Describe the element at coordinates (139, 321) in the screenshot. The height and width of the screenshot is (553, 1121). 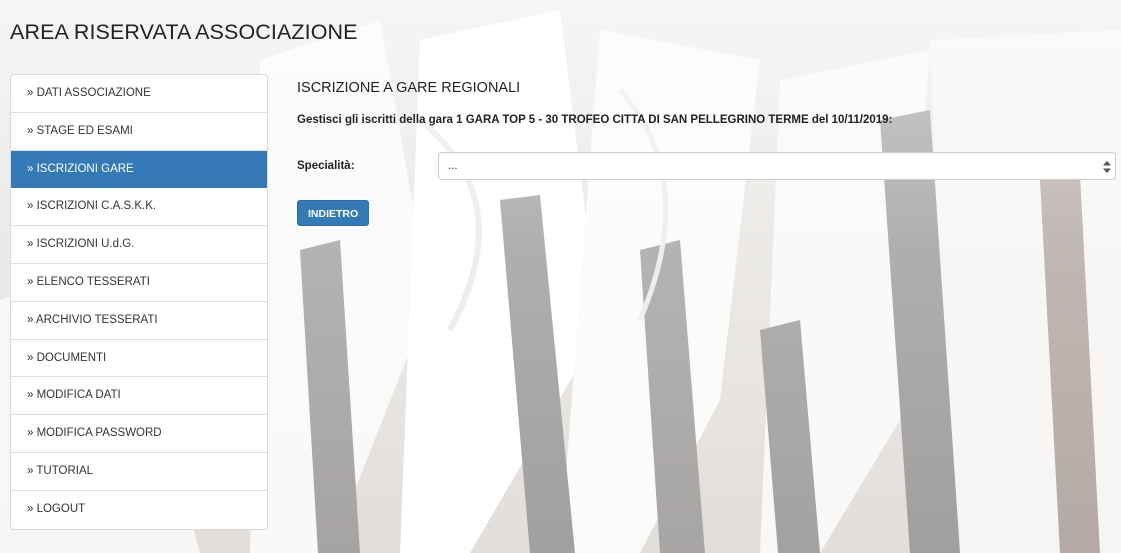
I see `sidebar-item-archivio-tesserati: » ARCHIVIO TESSERATI` at that location.